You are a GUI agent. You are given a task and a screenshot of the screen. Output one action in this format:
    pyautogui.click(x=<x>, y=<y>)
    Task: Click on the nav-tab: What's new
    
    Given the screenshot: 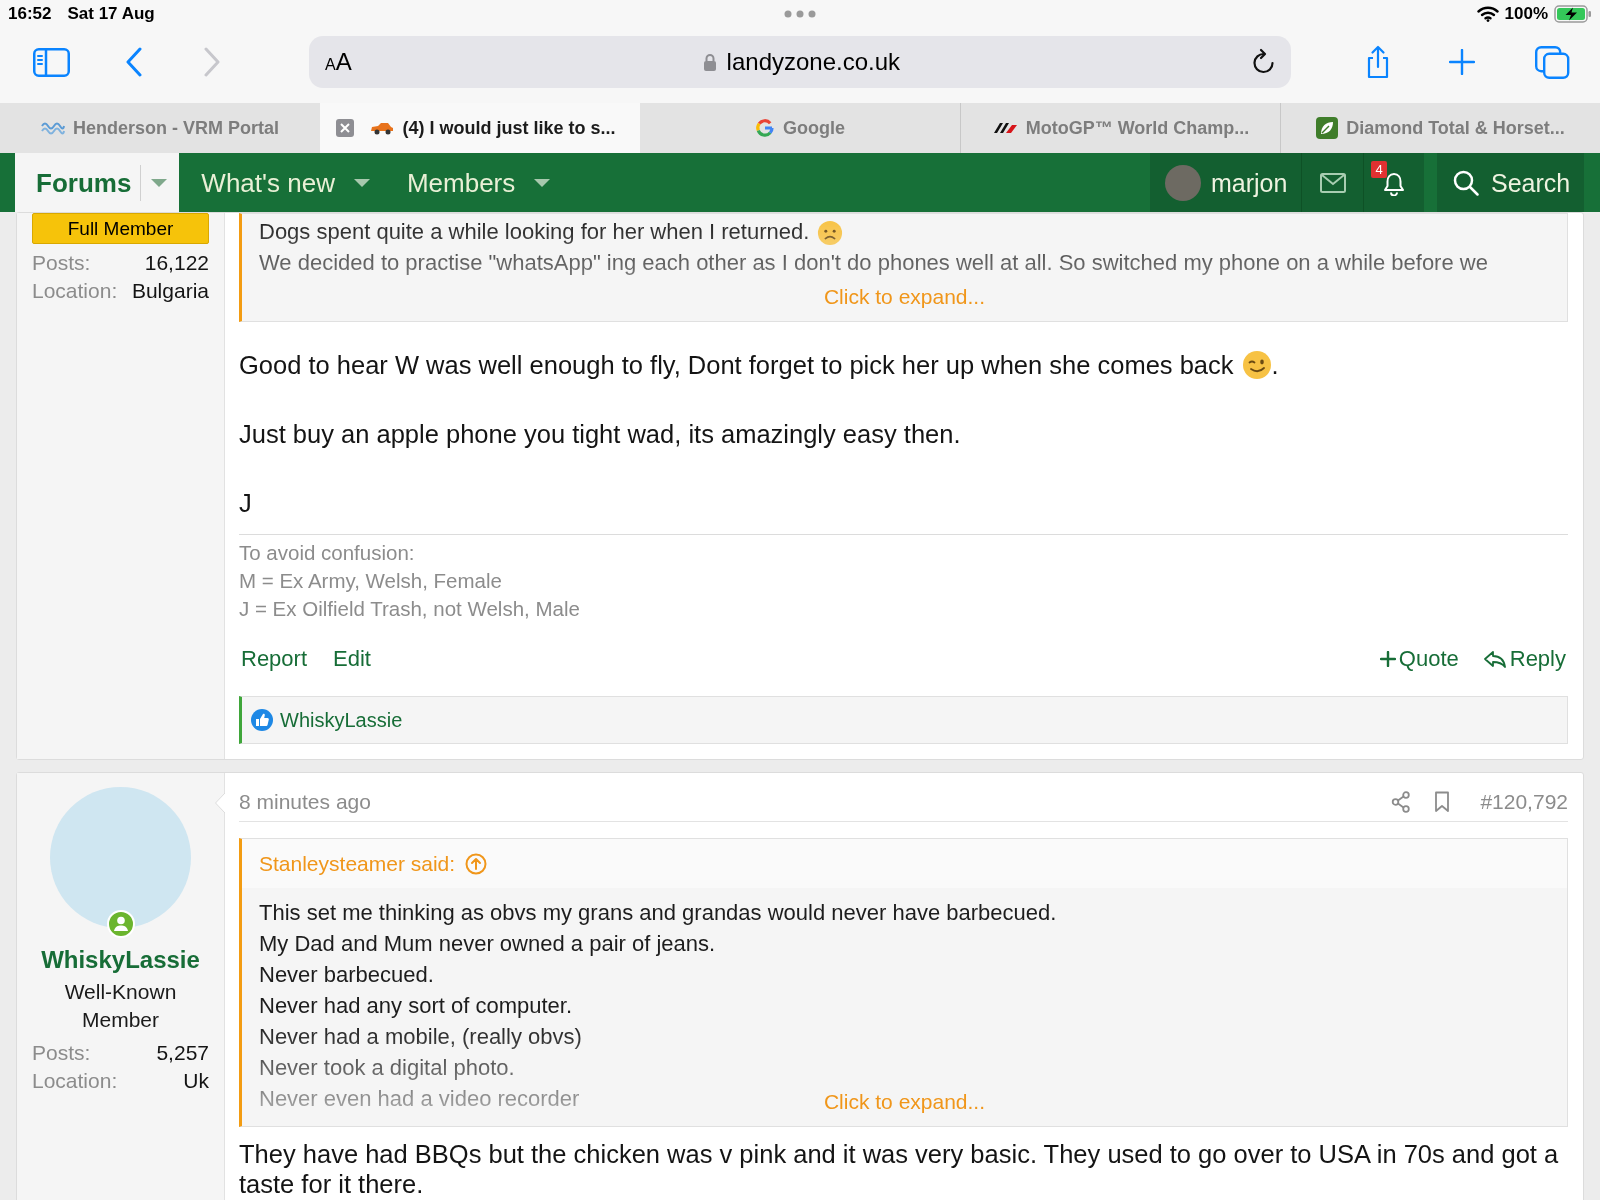 What is the action you would take?
    pyautogui.click(x=282, y=182)
    